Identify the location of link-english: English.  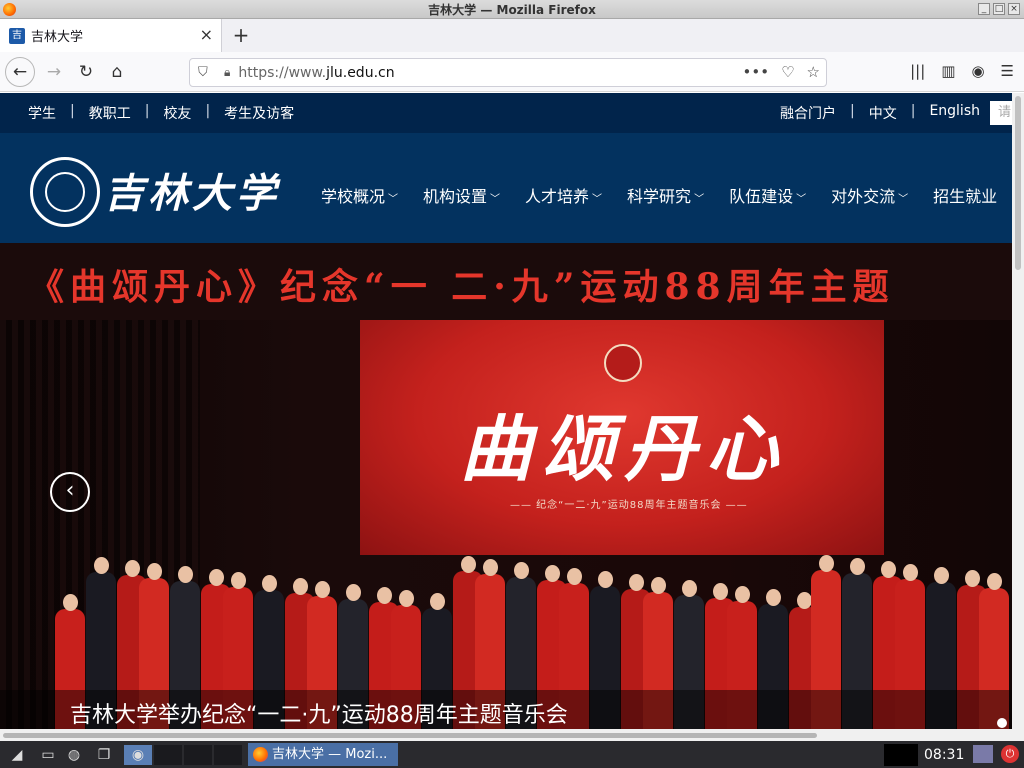
(954, 113).